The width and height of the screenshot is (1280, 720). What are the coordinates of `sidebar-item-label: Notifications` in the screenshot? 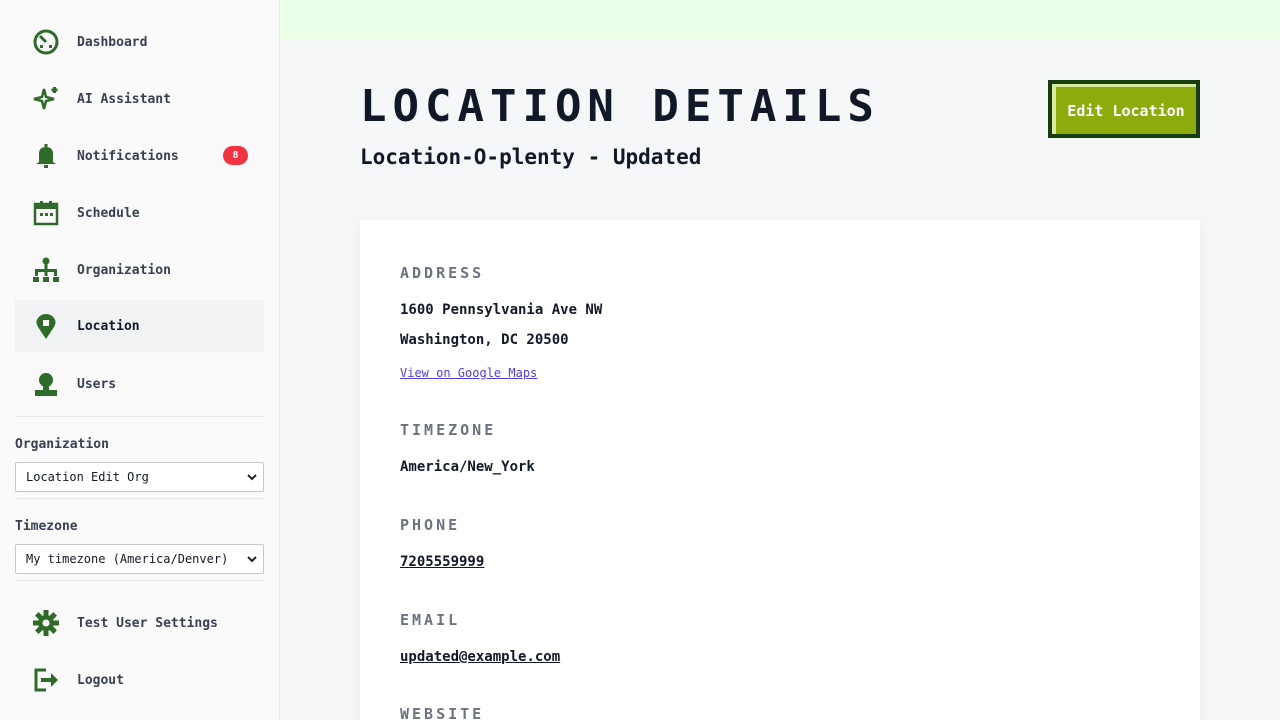 It's located at (128, 156).